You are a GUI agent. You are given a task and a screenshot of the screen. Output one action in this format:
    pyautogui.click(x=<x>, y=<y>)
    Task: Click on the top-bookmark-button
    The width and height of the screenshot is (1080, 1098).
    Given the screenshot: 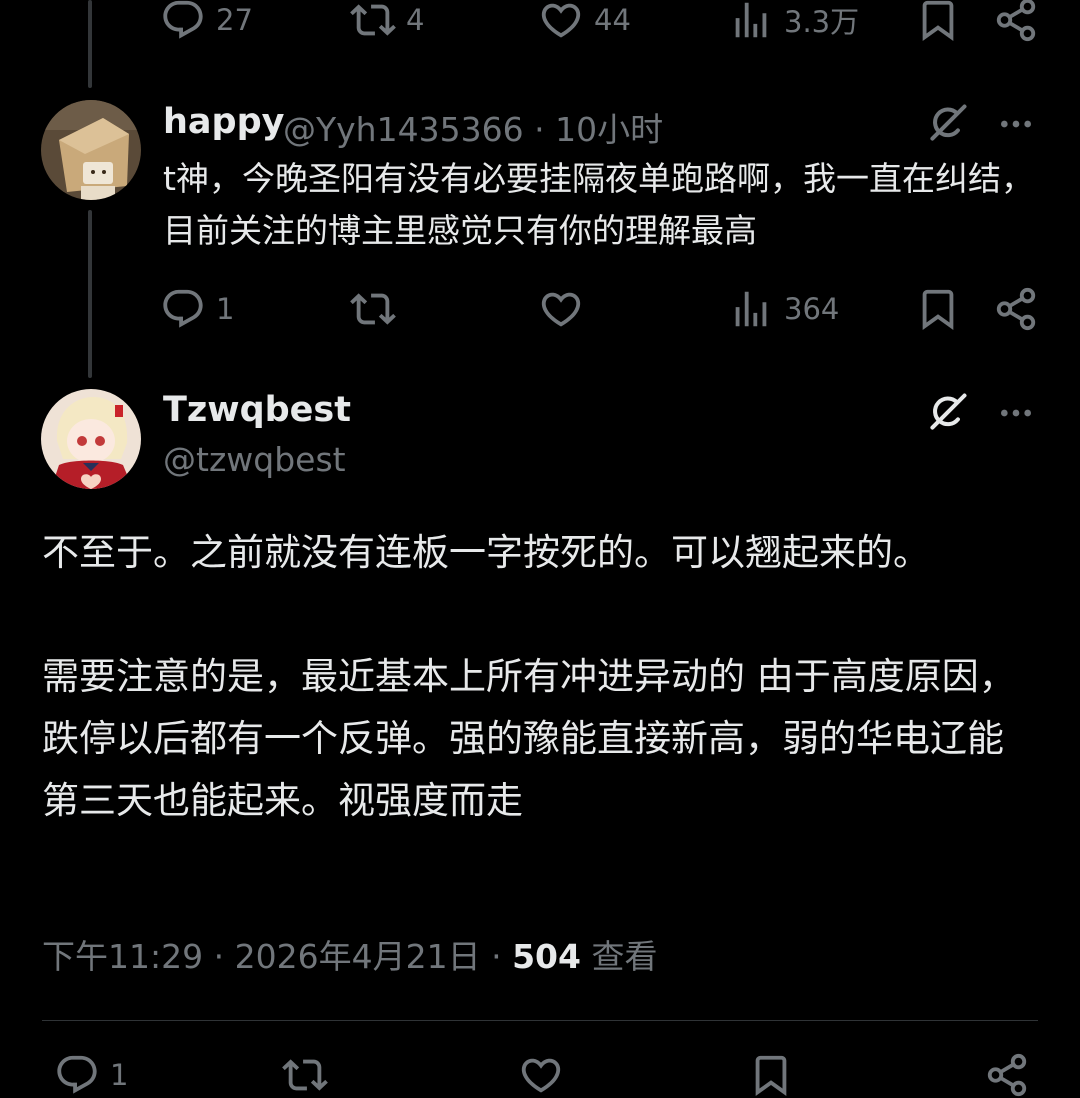 What is the action you would take?
    pyautogui.click(x=938, y=21)
    